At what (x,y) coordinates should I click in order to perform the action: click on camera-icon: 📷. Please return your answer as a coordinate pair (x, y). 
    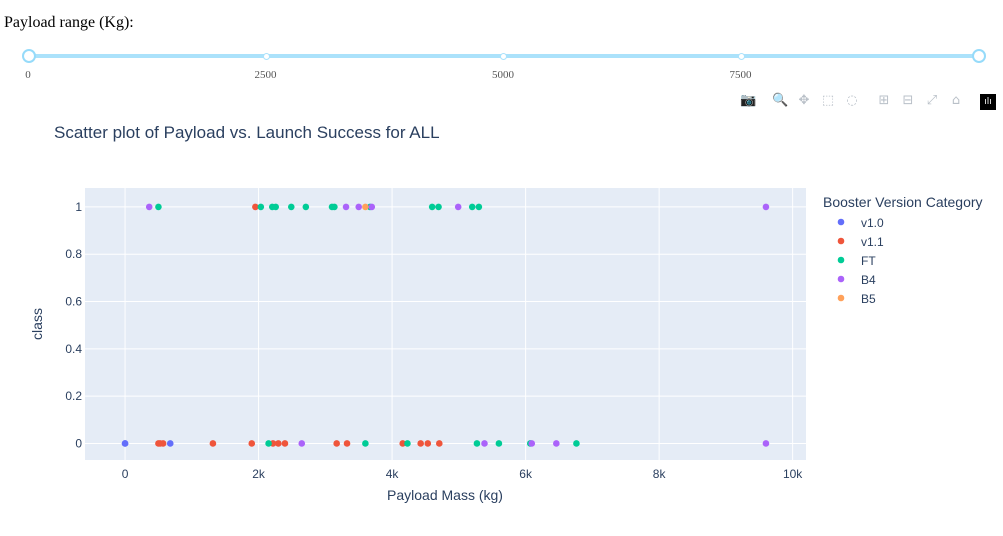
    Looking at the image, I should click on (748, 101).